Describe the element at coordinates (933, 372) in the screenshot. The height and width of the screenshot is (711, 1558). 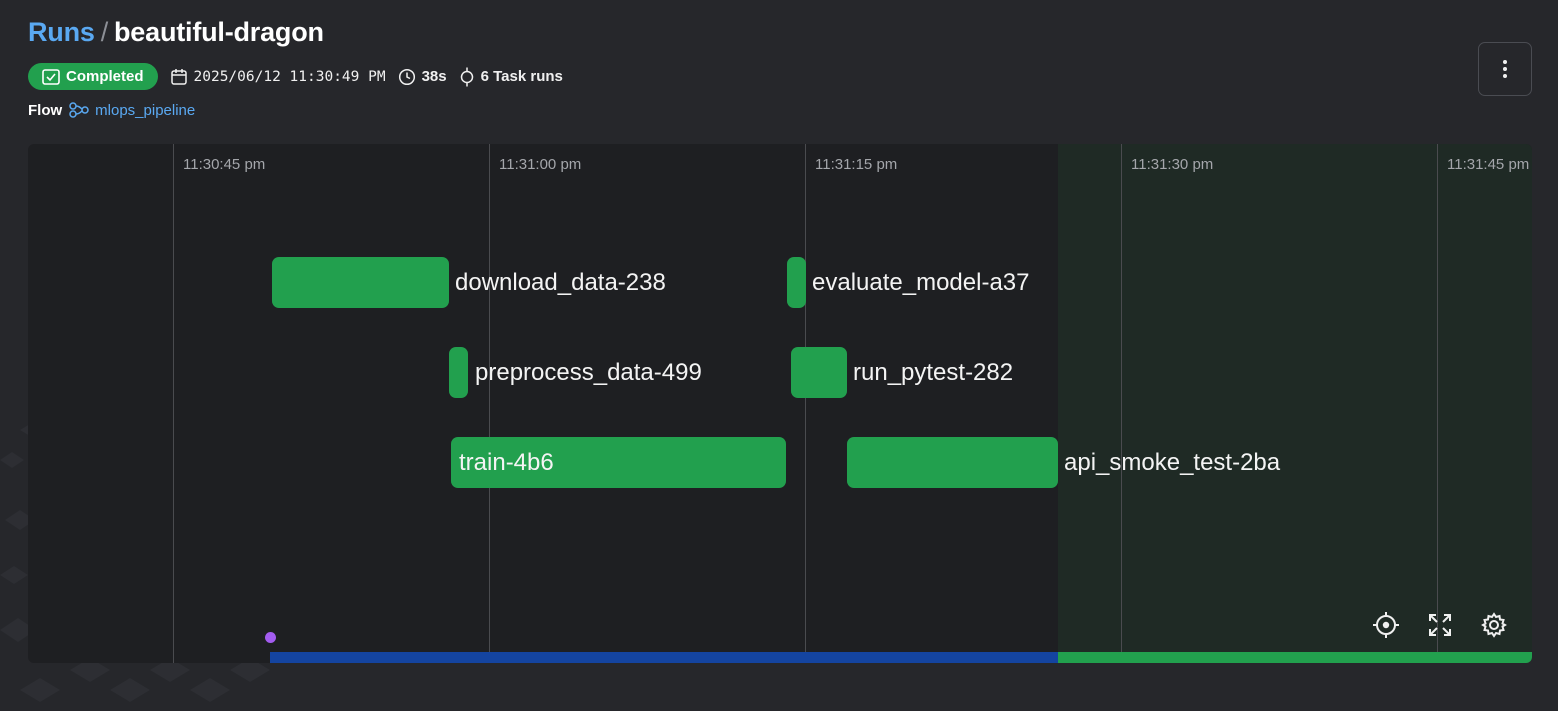
I see `task-label-run-pytest: run_pytest-282` at that location.